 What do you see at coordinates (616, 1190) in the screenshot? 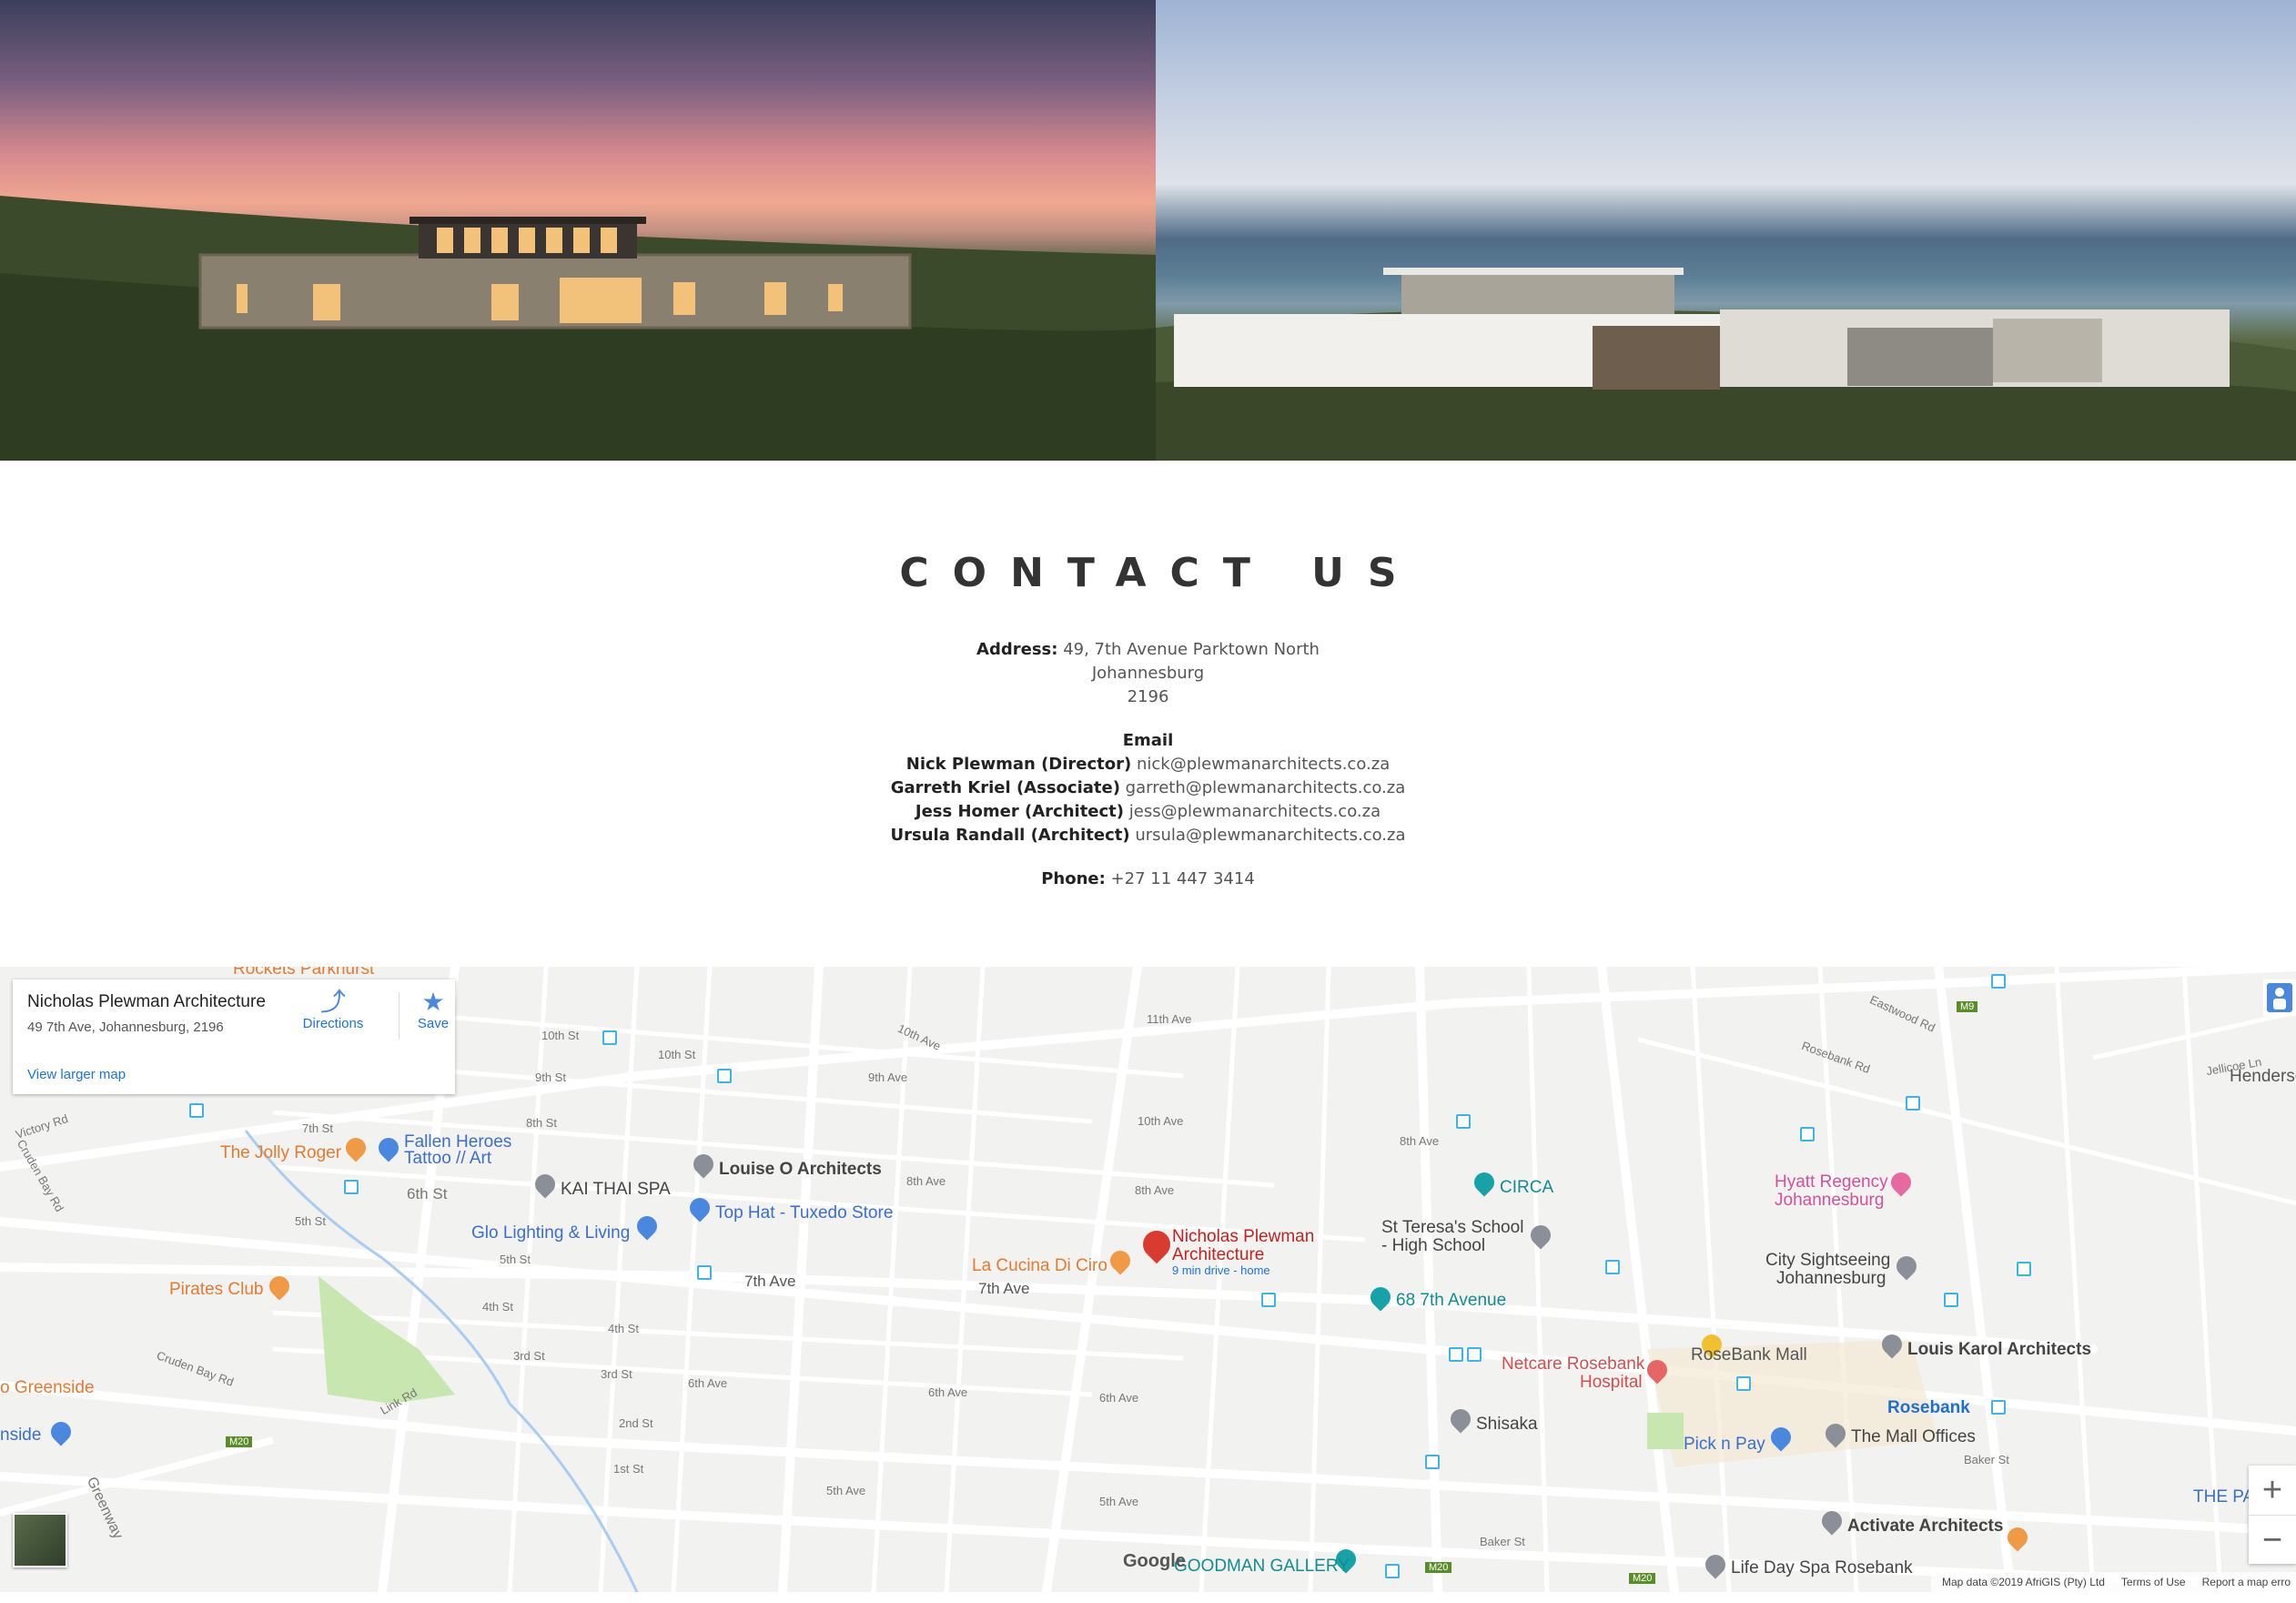
I see `poi-label: KAI THAI SPA` at bounding box center [616, 1190].